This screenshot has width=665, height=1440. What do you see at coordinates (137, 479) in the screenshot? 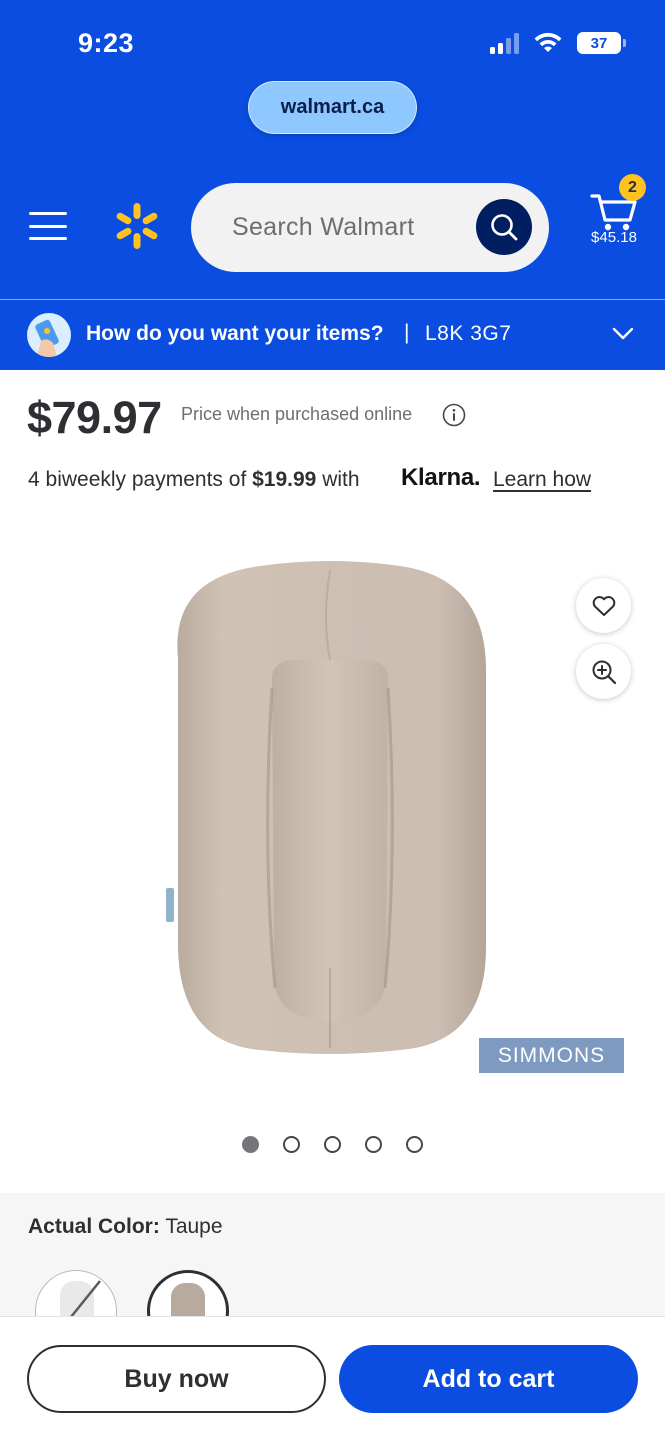
I see `installment-prefix: 4 biweekly payments of` at bounding box center [137, 479].